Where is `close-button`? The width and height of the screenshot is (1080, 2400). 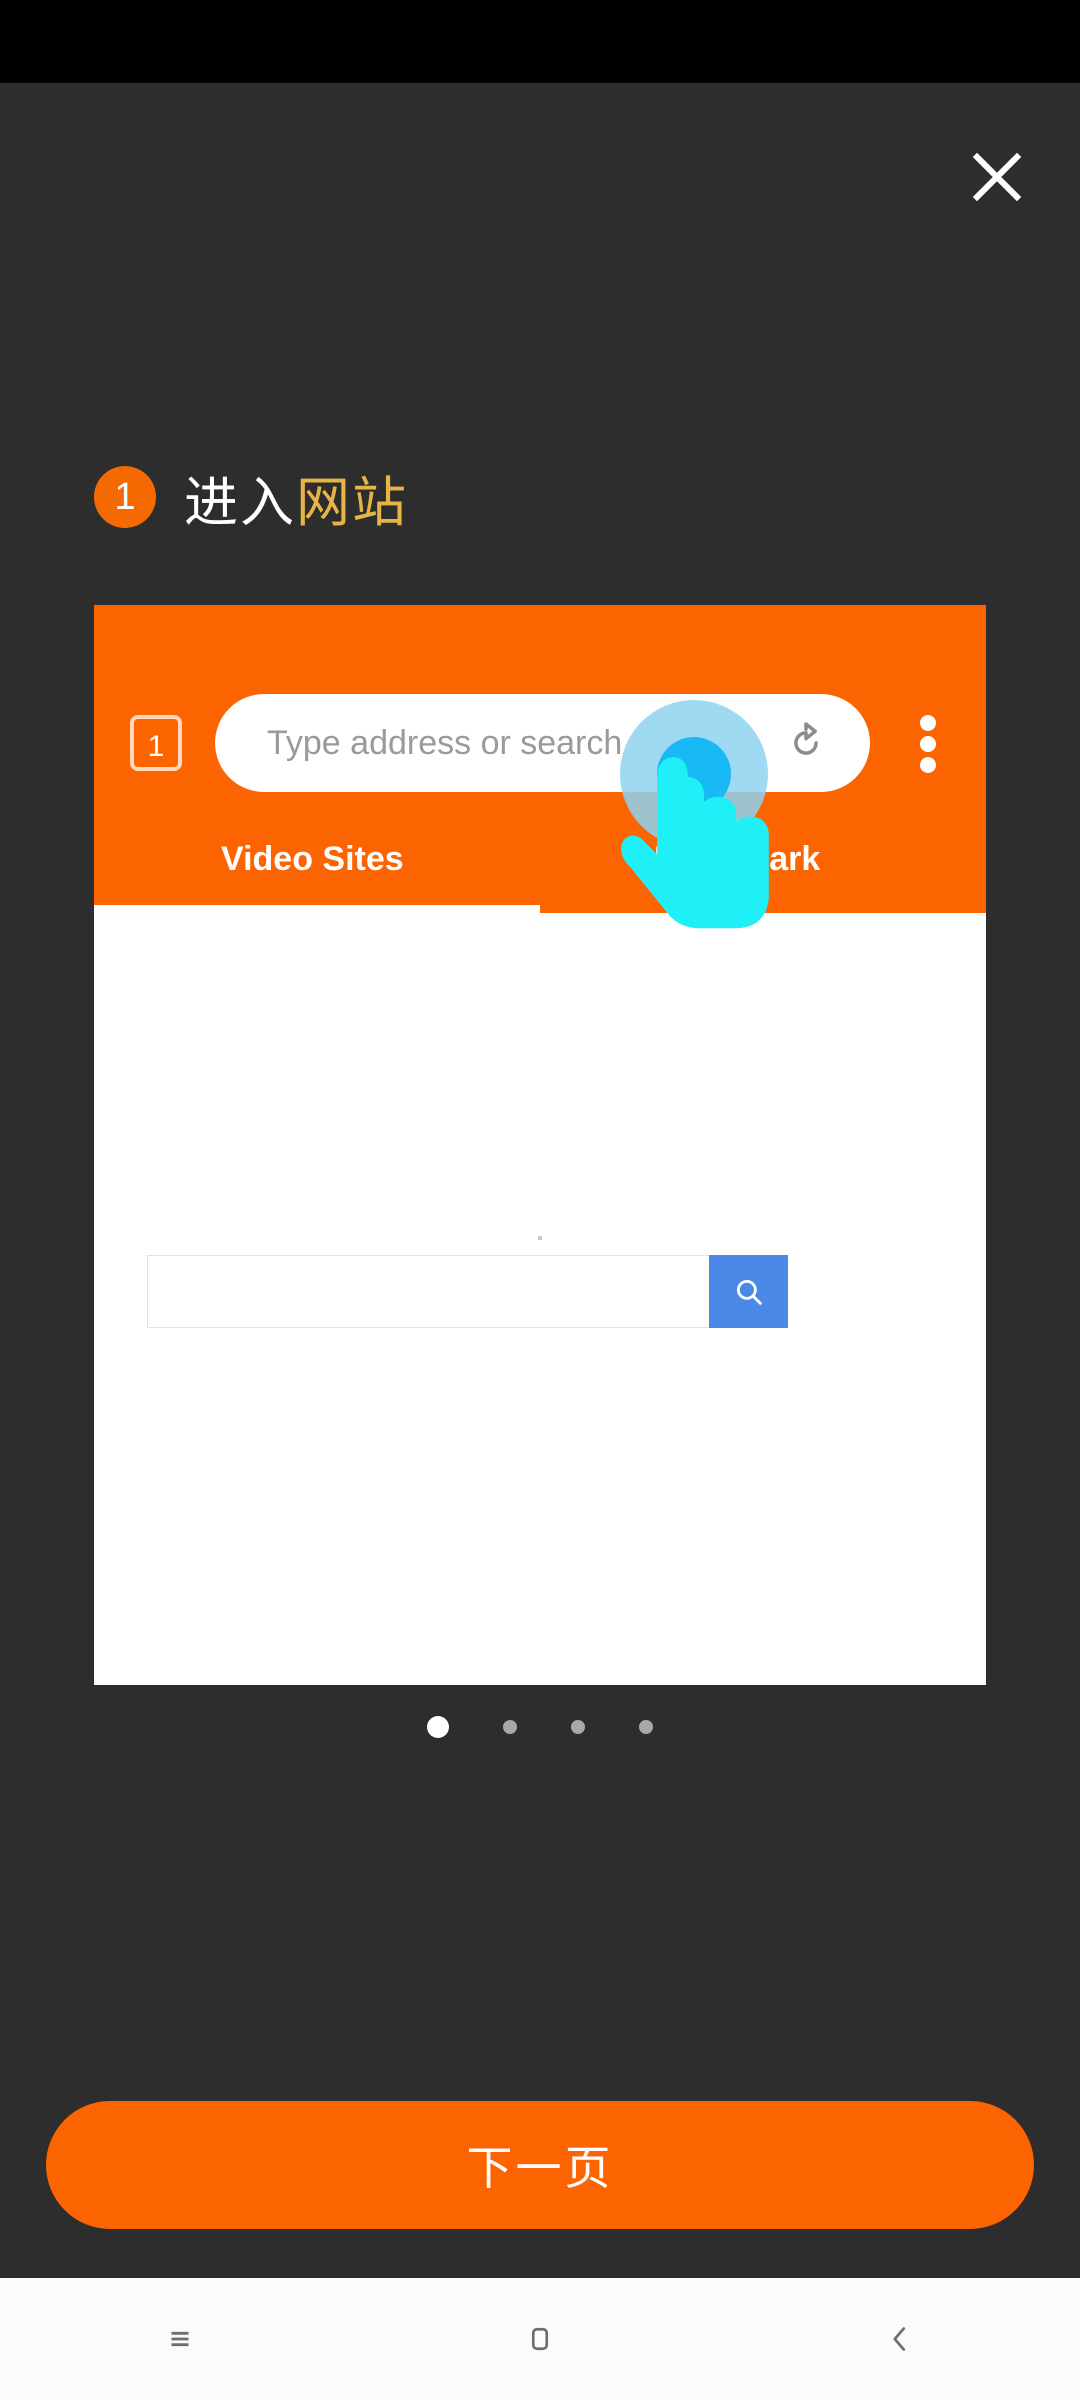 close-button is located at coordinates (995, 175).